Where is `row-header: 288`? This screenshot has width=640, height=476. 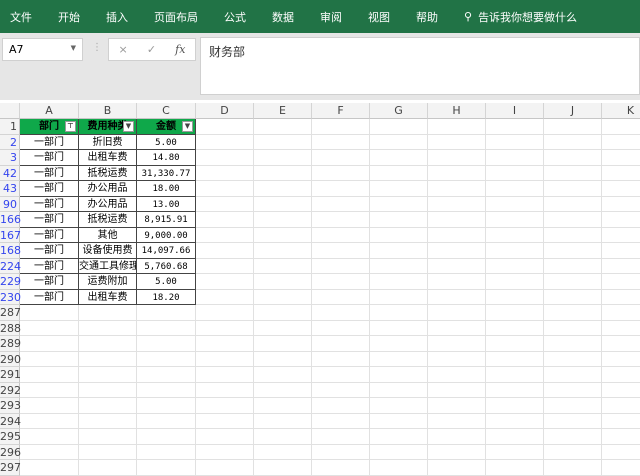 row-header: 288 is located at coordinates (10, 328).